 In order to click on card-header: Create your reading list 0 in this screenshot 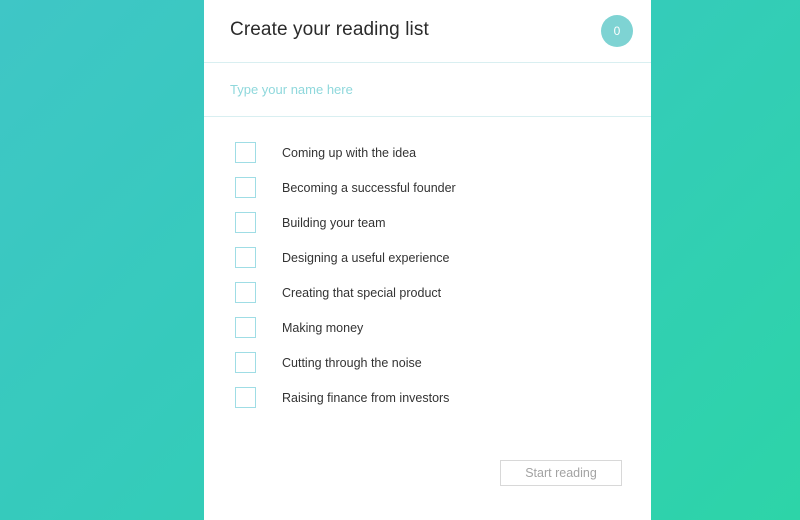, I will do `click(427, 31)`.